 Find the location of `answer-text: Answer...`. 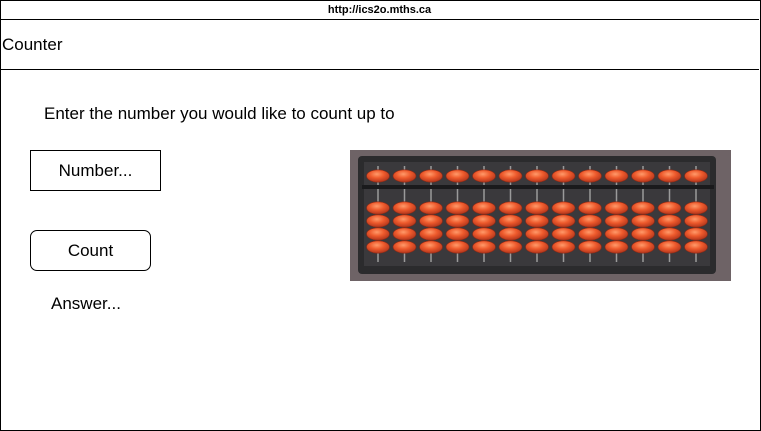

answer-text: Answer... is located at coordinates (86, 303).